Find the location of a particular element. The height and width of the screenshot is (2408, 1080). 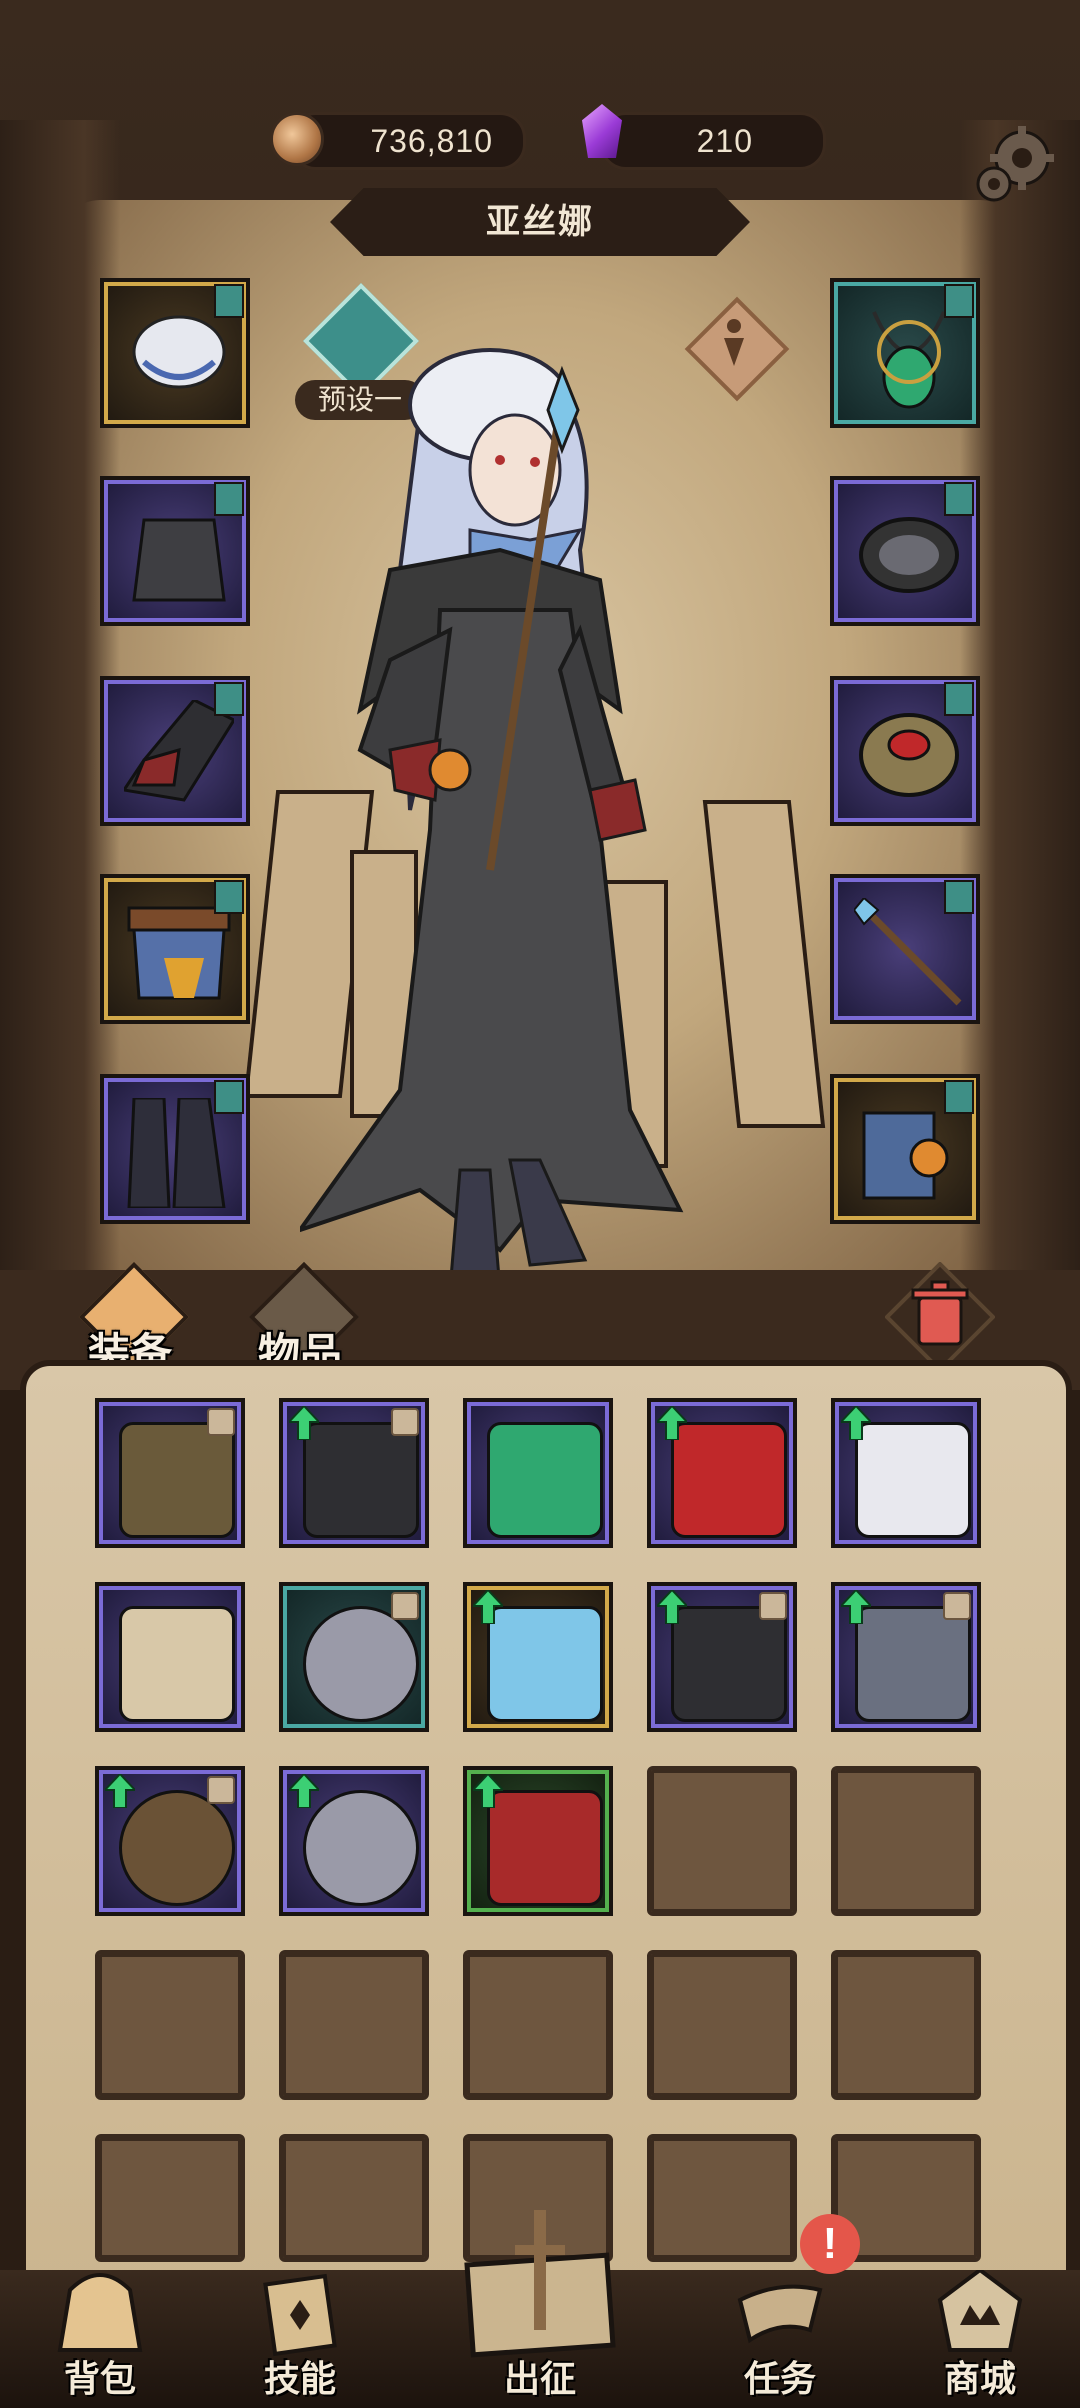

dark-ring-icon is located at coordinates (909, 555).